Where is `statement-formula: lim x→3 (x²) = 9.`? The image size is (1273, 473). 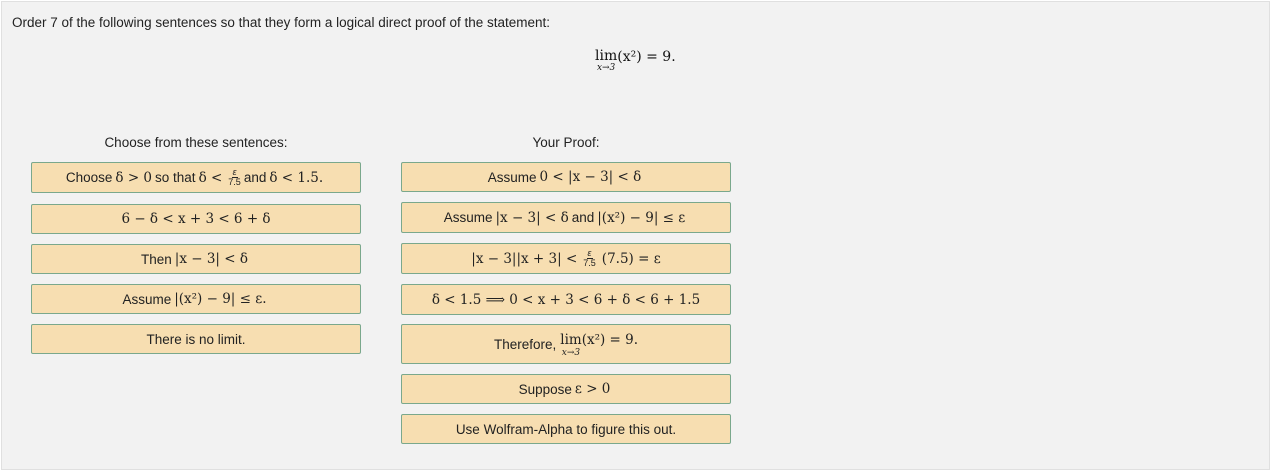 statement-formula: lim x→3 (x²) = 9. is located at coordinates (635, 61).